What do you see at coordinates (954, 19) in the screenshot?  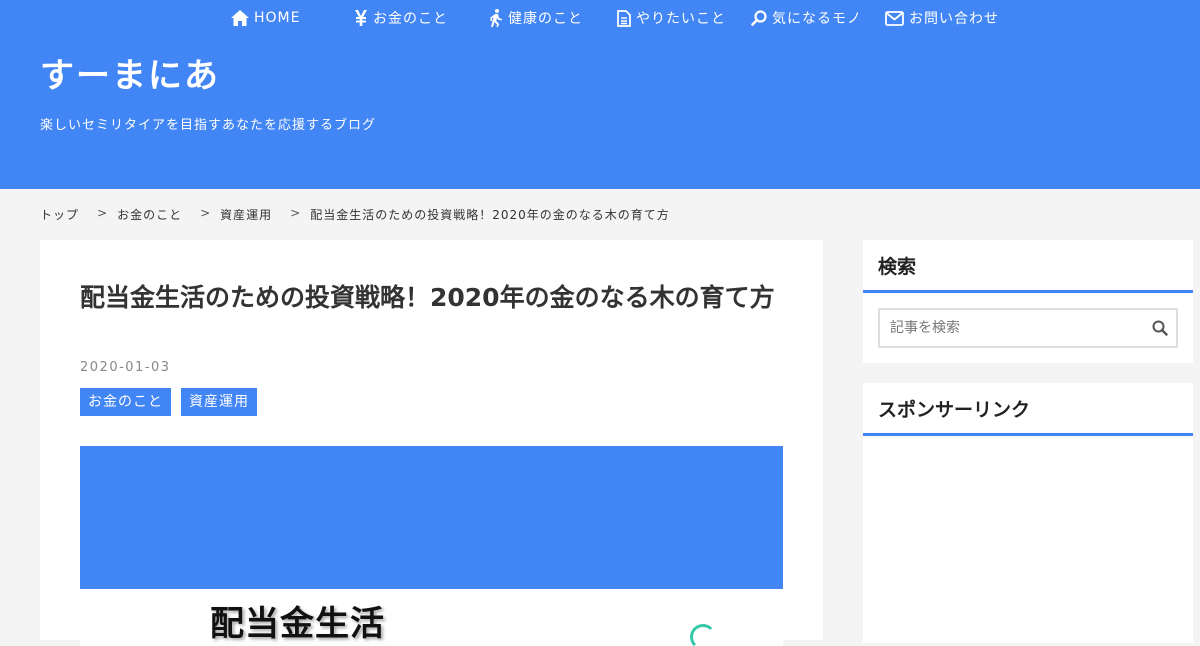 I see `nav-item-label: お問い合わせ` at bounding box center [954, 19].